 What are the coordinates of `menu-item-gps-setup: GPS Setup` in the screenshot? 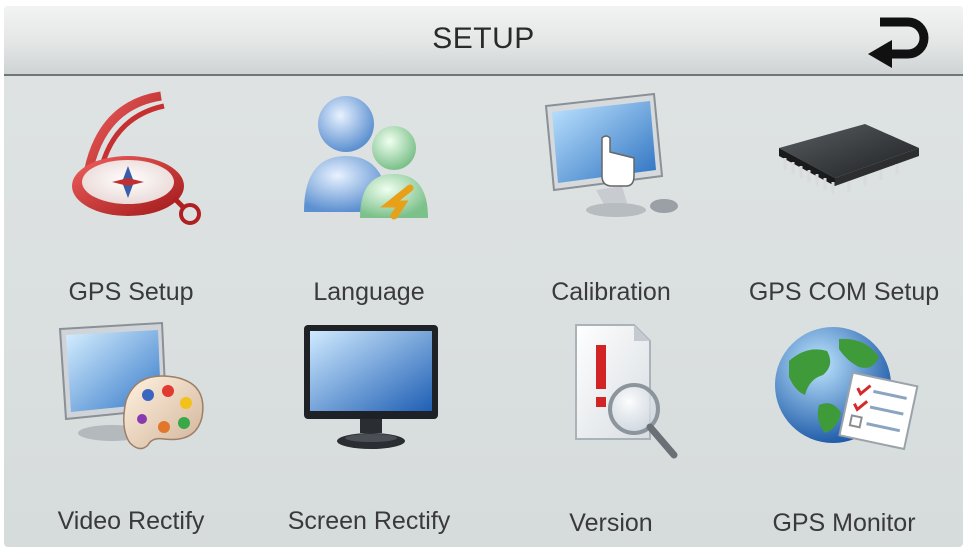 It's located at (131, 191).